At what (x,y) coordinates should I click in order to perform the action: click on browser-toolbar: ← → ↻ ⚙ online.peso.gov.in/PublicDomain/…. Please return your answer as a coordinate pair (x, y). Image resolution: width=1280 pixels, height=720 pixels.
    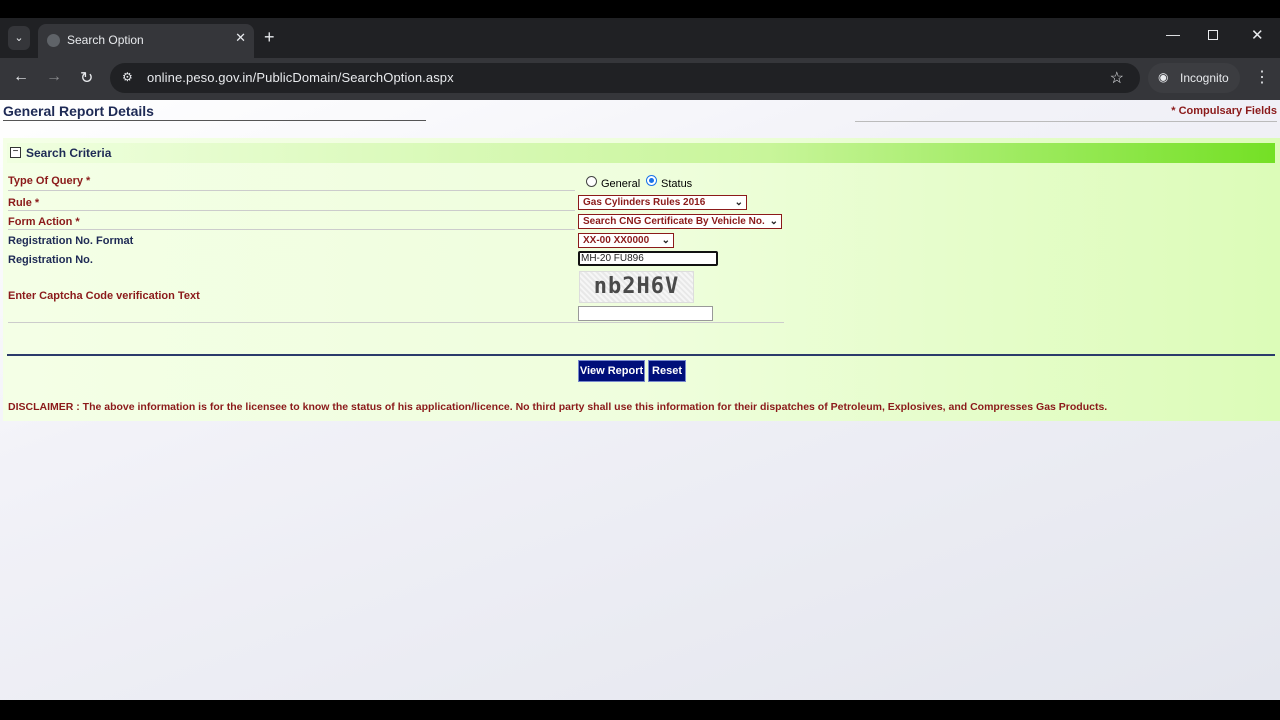
    Looking at the image, I should click on (640, 79).